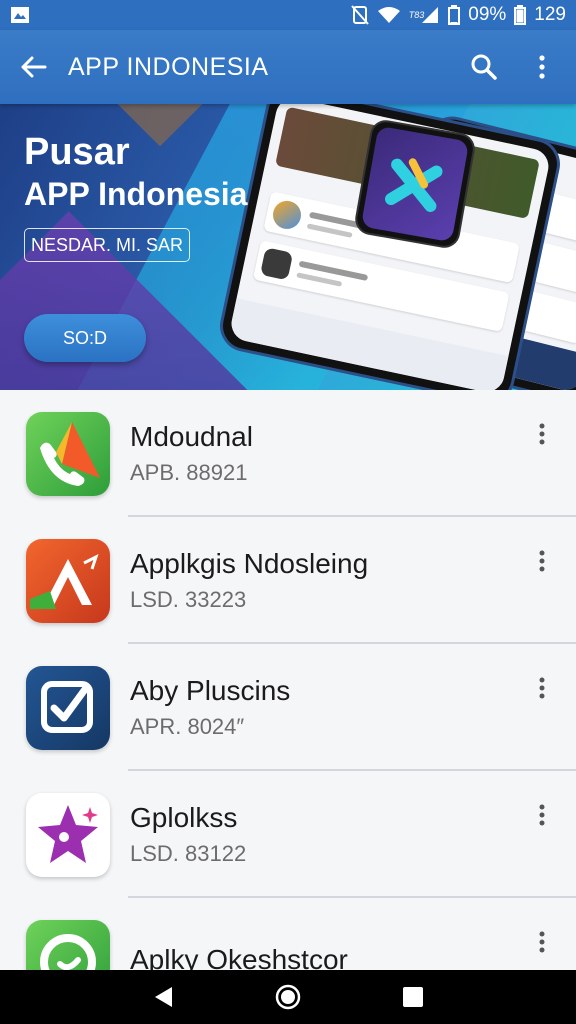  Describe the element at coordinates (135, 172) in the screenshot. I see `banner-title: Pusar APP Indonesia` at that location.